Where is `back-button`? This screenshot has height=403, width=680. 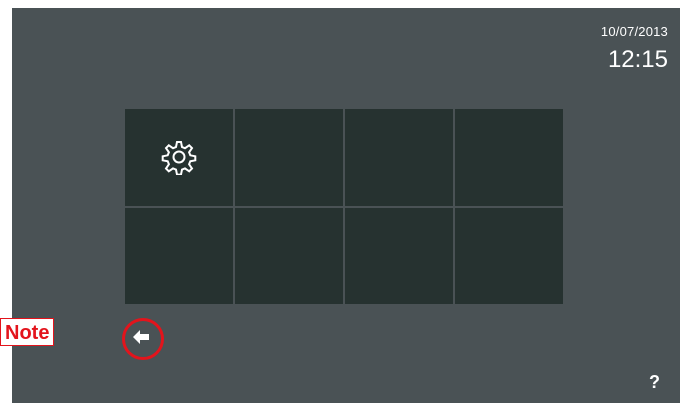
back-button is located at coordinates (143, 339).